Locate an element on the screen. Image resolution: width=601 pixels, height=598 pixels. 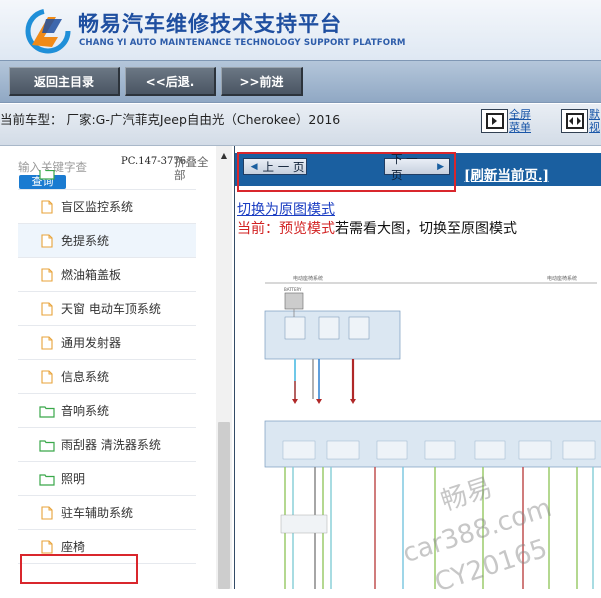
switch-original-mode-link: 切换为原图模式 is located at coordinates (286, 209).